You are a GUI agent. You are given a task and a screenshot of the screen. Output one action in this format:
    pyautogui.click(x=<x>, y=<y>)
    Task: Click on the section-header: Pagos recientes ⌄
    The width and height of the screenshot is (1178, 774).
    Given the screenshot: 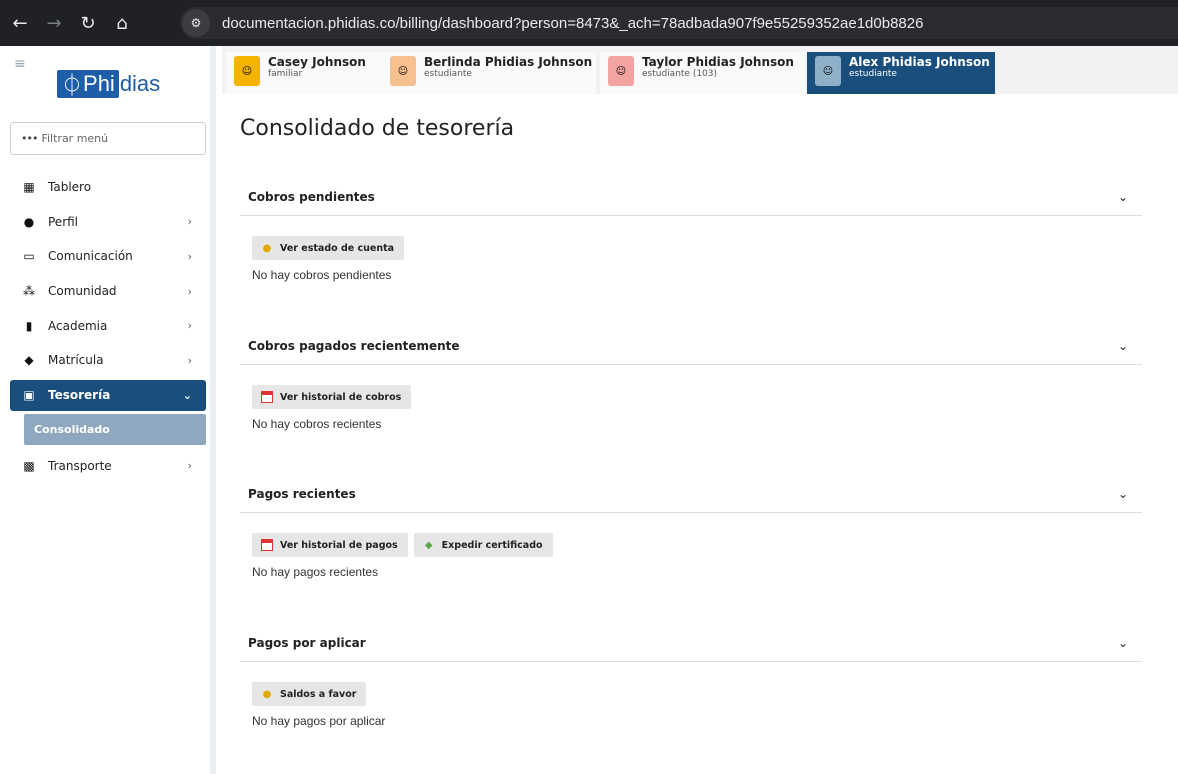 What is the action you would take?
    pyautogui.click(x=691, y=494)
    